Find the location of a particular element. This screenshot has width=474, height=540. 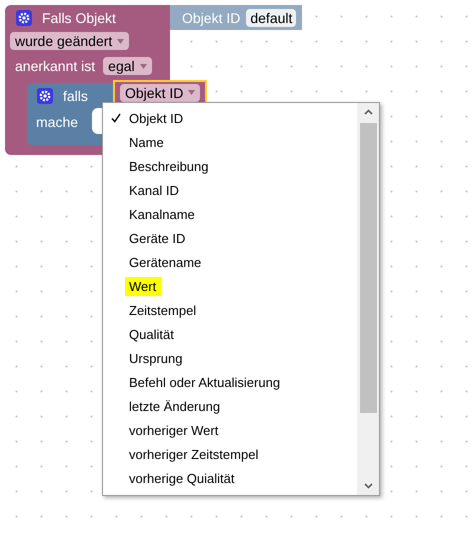

block-label: falls is located at coordinates (75, 96).